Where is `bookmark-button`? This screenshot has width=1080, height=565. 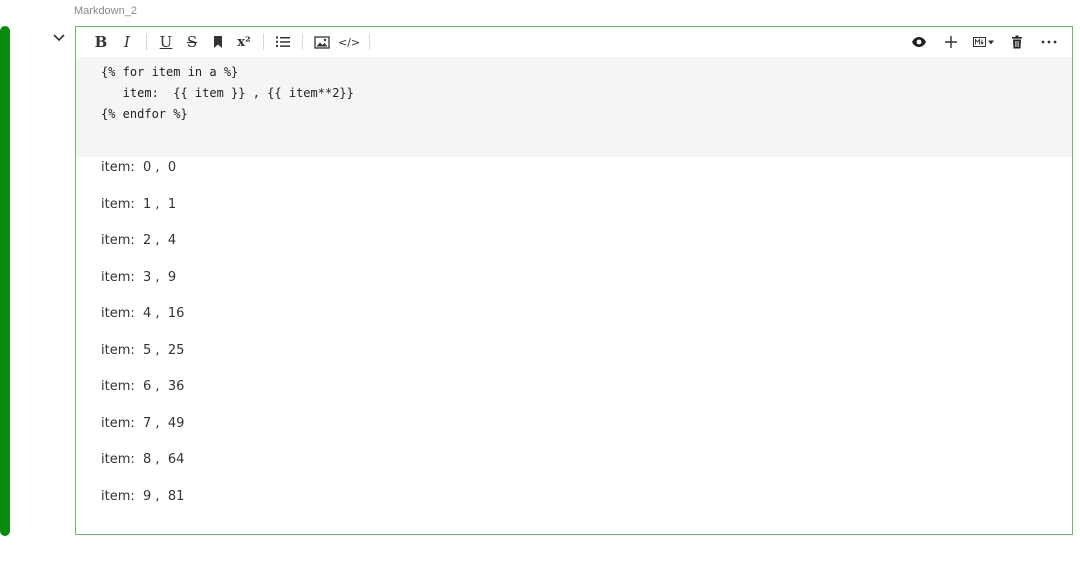
bookmark-button is located at coordinates (218, 42).